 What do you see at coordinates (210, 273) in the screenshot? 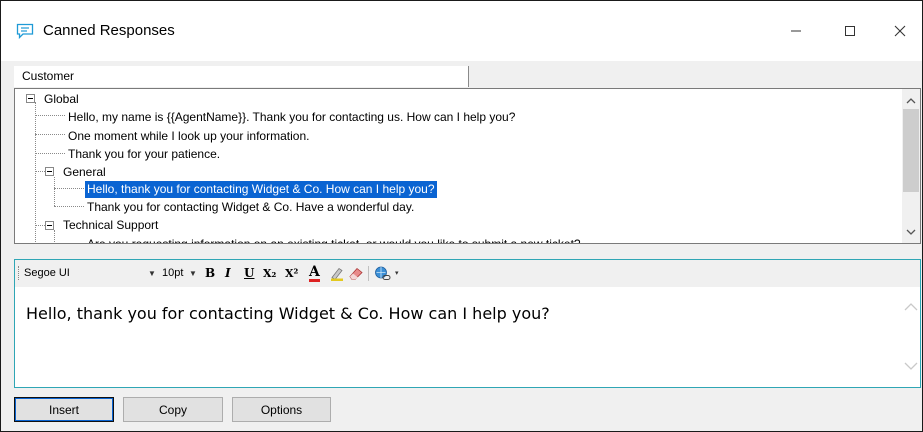
I see `bold-button: B` at bounding box center [210, 273].